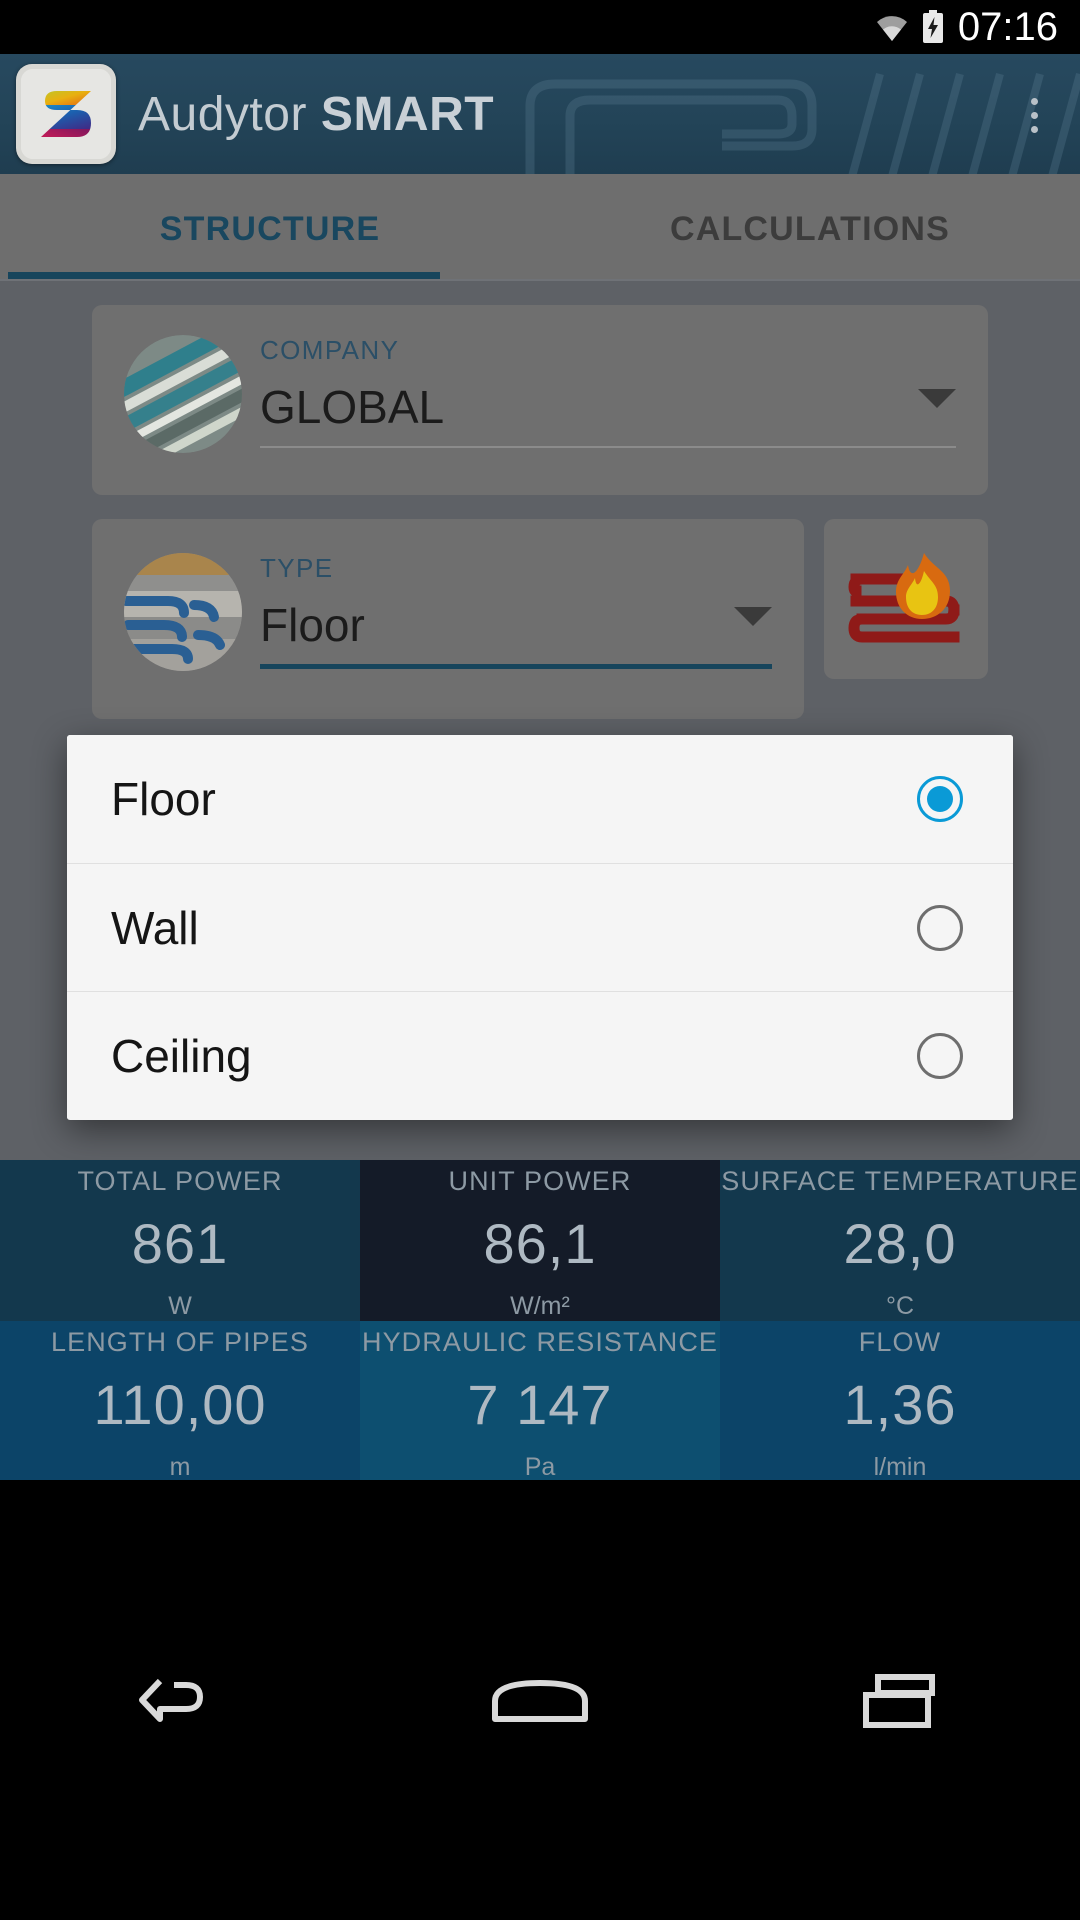 The image size is (1080, 1920). I want to click on stat-unit: m, so click(180, 1467).